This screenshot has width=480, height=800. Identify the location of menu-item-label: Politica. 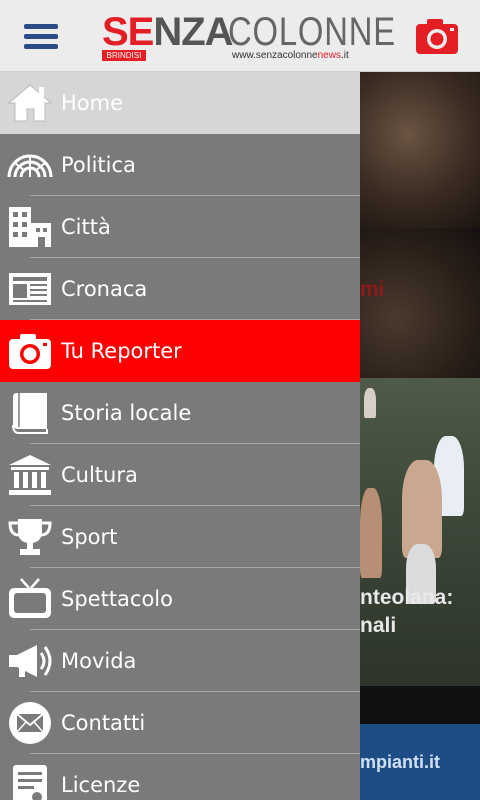
(98, 165).